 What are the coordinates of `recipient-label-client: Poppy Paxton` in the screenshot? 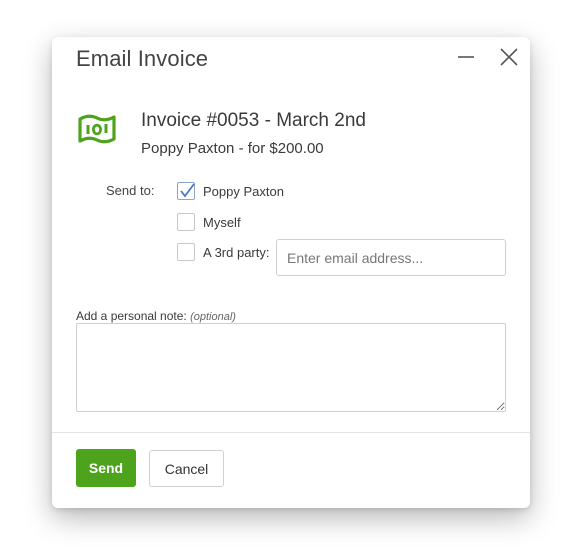 It's located at (243, 191).